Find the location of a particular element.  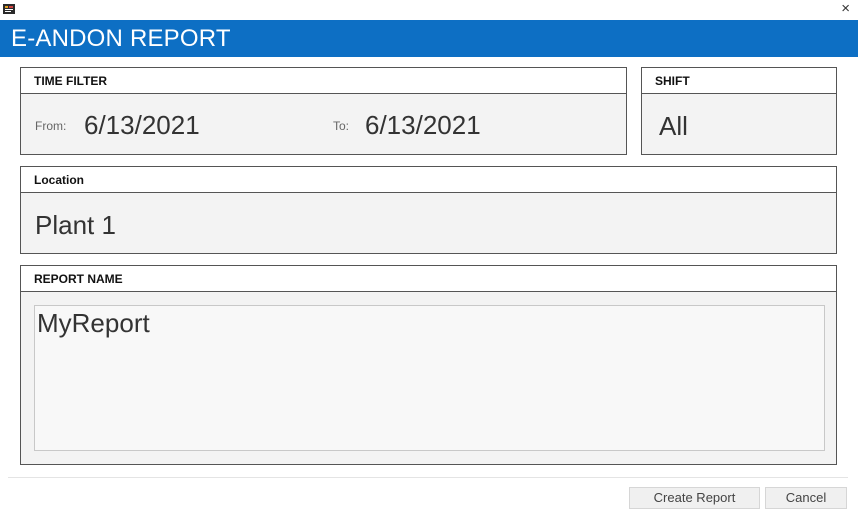

from-label: From: is located at coordinates (51, 126).